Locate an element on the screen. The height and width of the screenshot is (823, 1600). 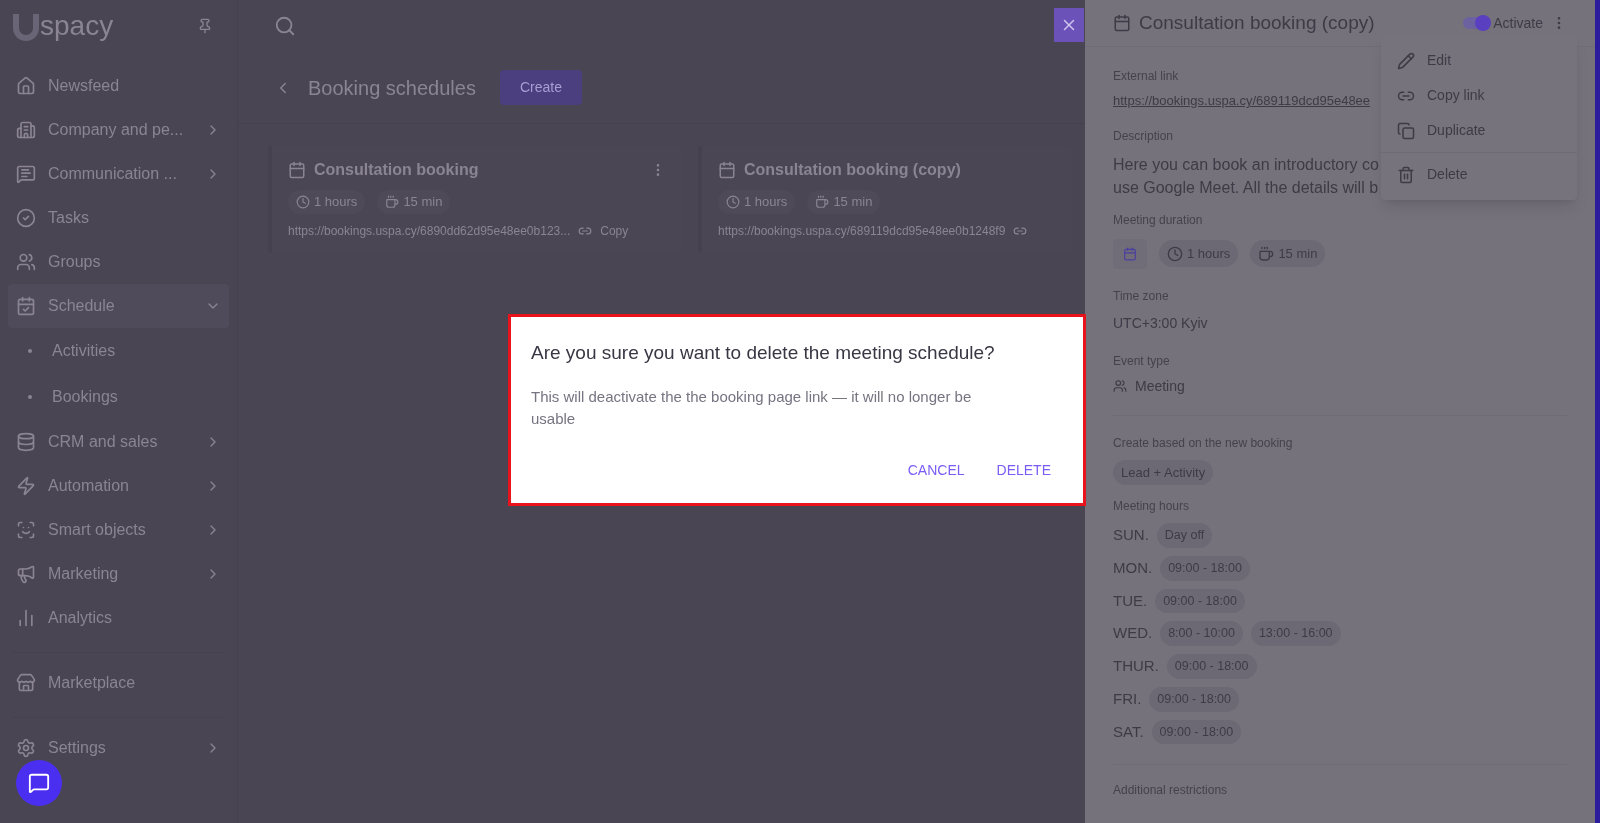
sidebar-item: Marketing is located at coordinates (118, 574).